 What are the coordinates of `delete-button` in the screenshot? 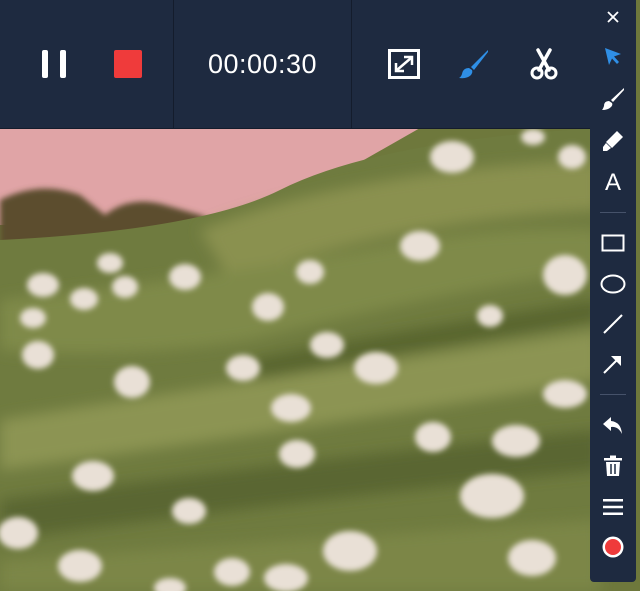 It's located at (613, 466).